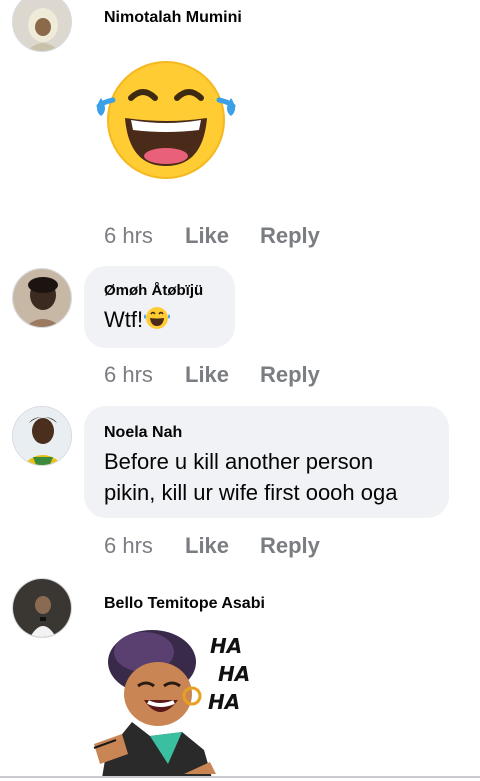 The height and width of the screenshot is (781, 480). Describe the element at coordinates (184, 604) in the screenshot. I see `comment-author: Bello Temitope Asabi` at that location.